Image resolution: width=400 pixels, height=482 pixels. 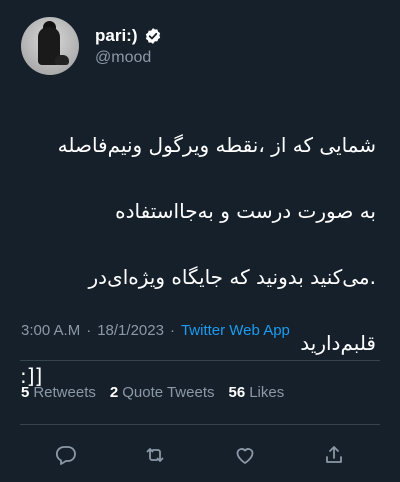 I want to click on quotes-count: 2, so click(x=114, y=392).